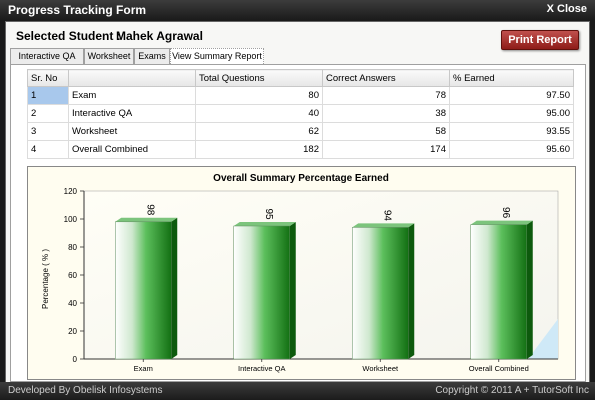  What do you see at coordinates (48, 78) in the screenshot?
I see `column-header-sr-no: Sr. No` at bounding box center [48, 78].